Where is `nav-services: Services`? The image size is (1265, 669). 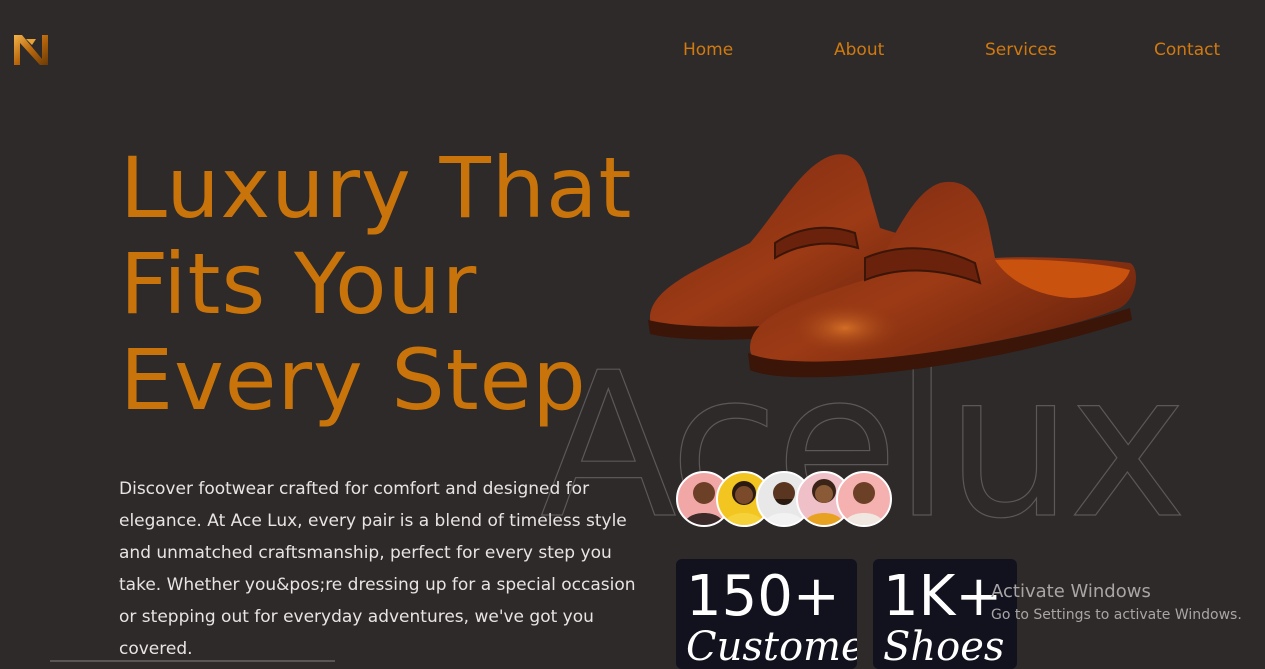
nav-services: Services is located at coordinates (1021, 50).